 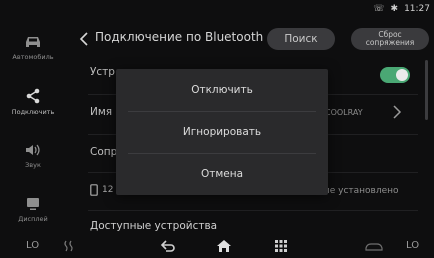 What do you see at coordinates (224, 246) in the screenshot?
I see `home-icon` at bounding box center [224, 246].